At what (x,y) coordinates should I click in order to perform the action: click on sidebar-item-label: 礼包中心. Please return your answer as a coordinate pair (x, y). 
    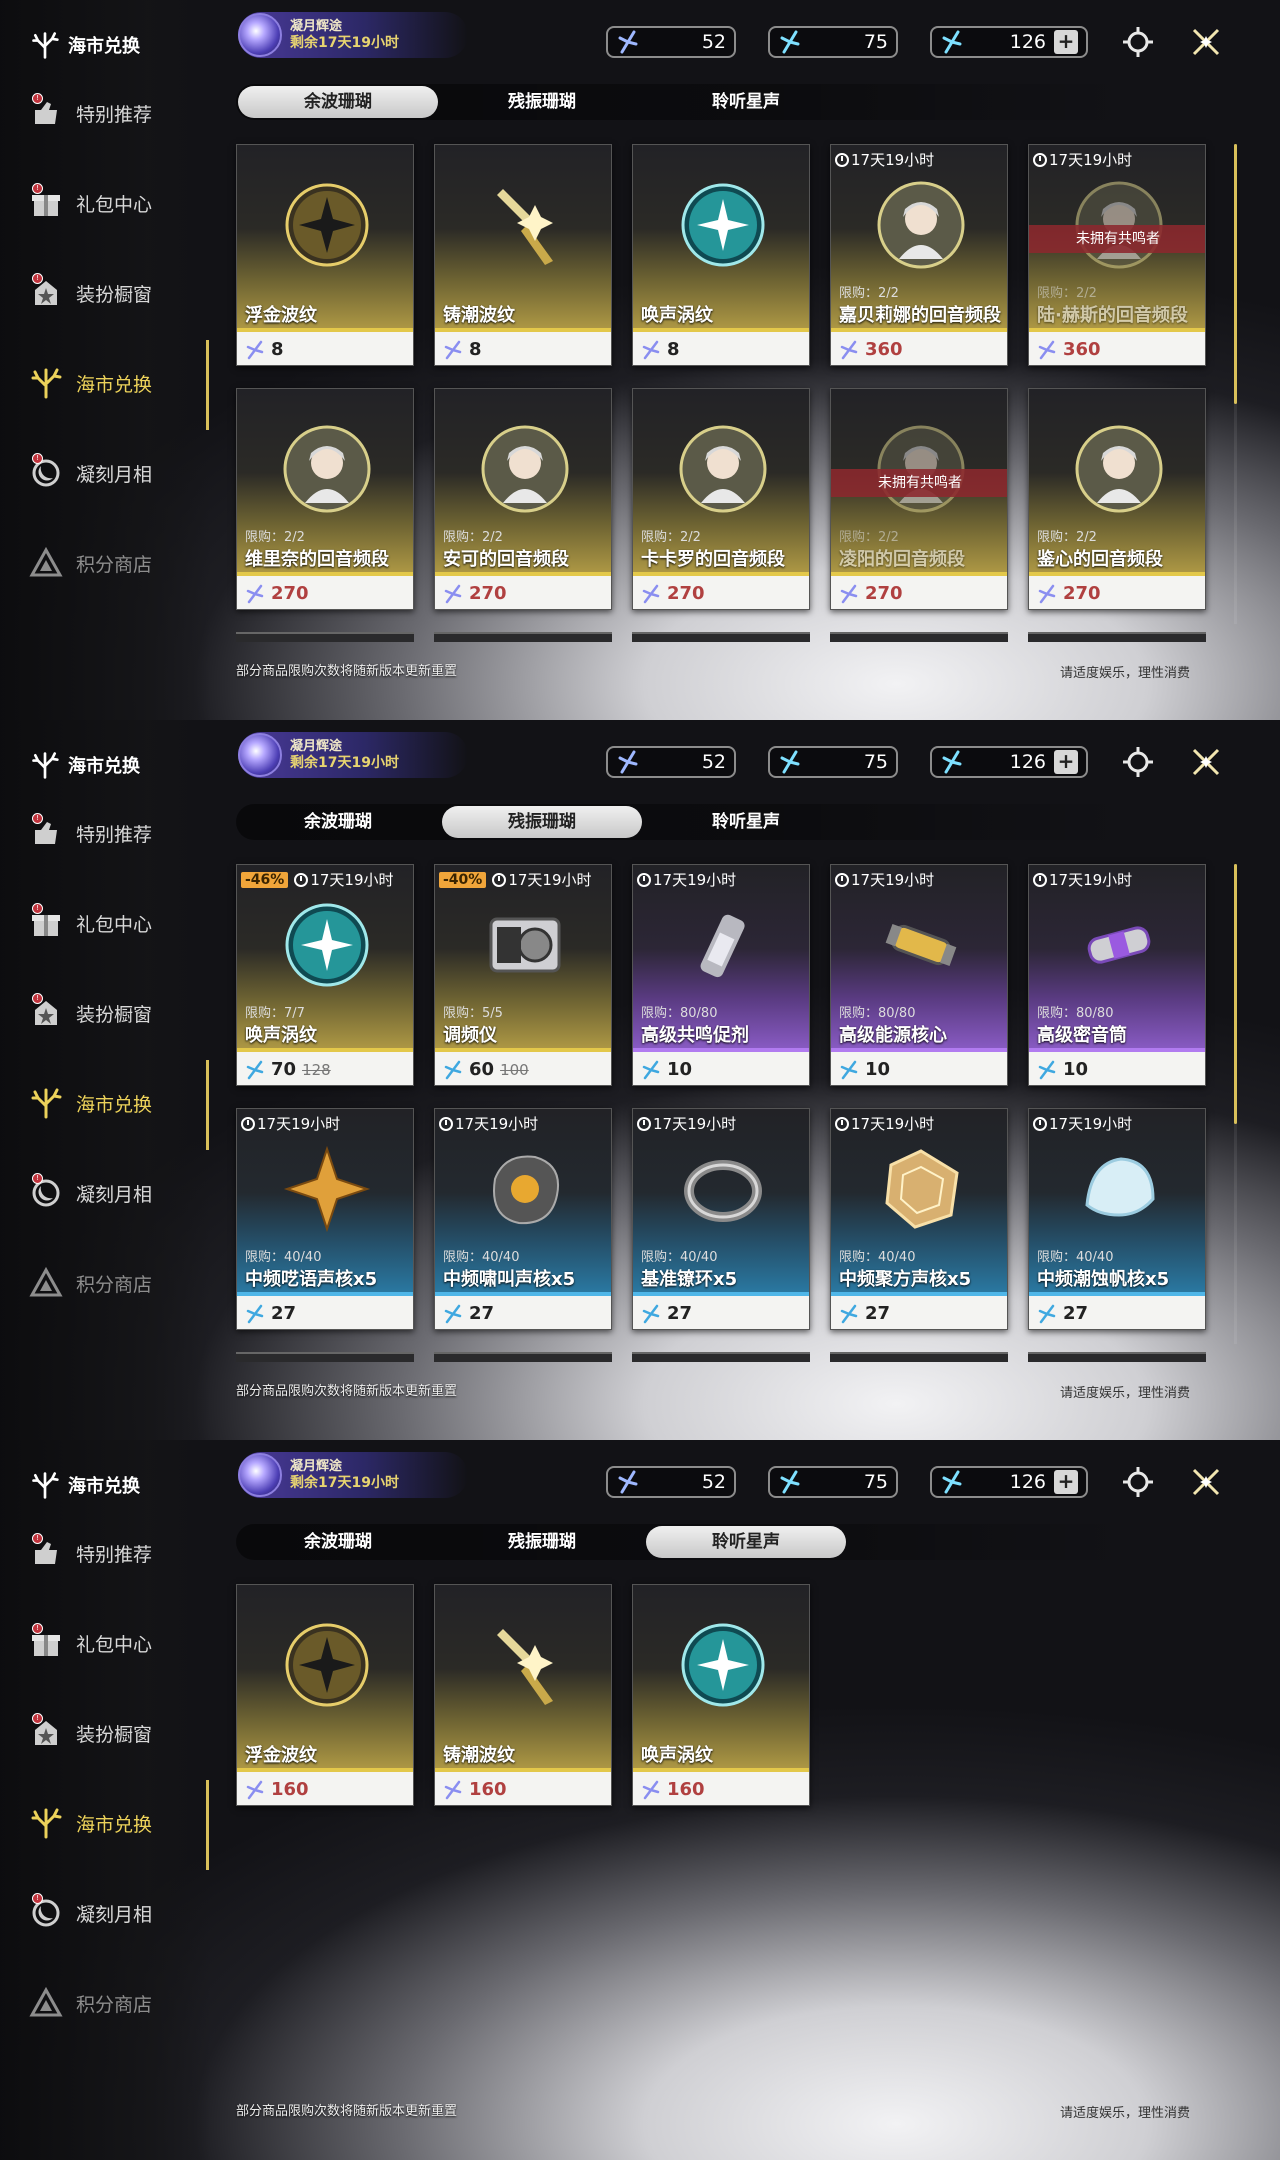
    Looking at the image, I should click on (114, 204).